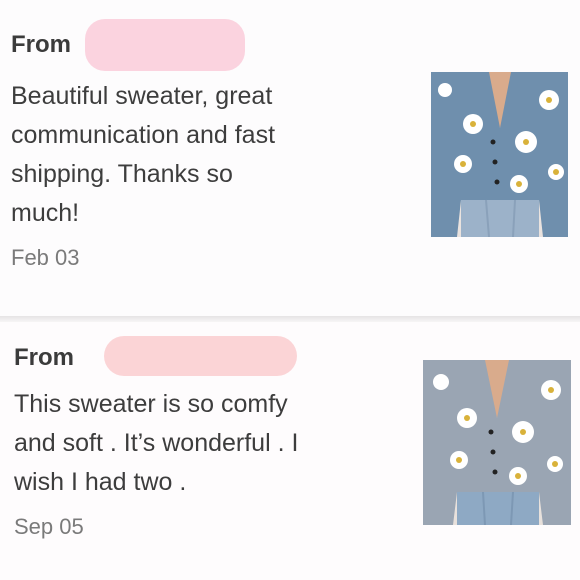 Image resolution: width=580 pixels, height=580 pixels. Describe the element at coordinates (45, 213) in the screenshot. I see `review-text-line: much!` at that location.